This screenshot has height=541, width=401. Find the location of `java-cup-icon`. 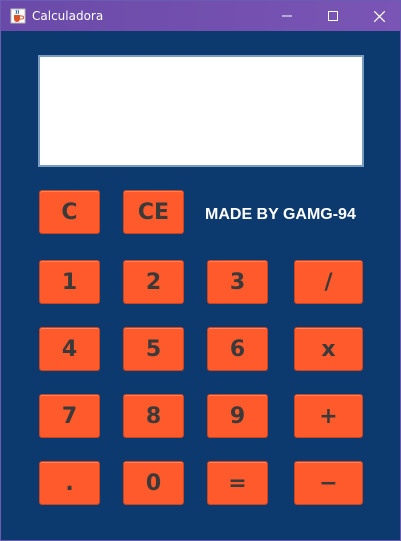

java-cup-icon is located at coordinates (18, 16).